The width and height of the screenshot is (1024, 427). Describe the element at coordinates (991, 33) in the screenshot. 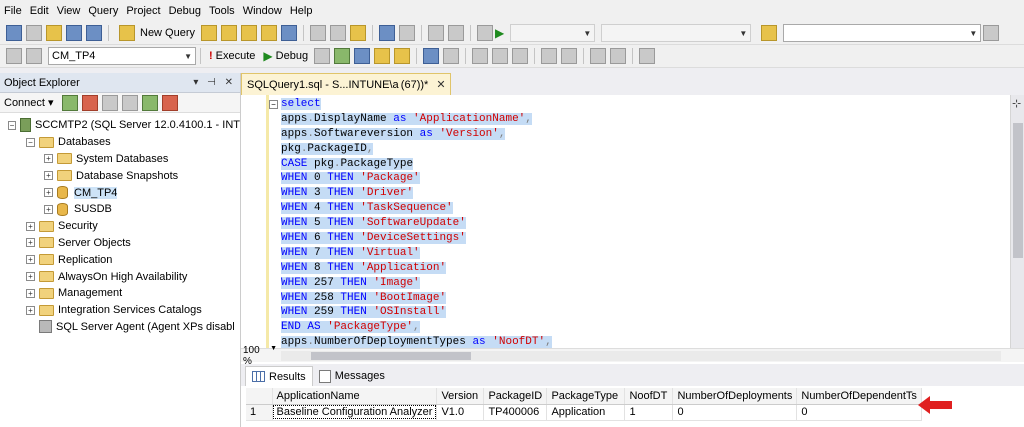

I see `find-options-icon` at that location.